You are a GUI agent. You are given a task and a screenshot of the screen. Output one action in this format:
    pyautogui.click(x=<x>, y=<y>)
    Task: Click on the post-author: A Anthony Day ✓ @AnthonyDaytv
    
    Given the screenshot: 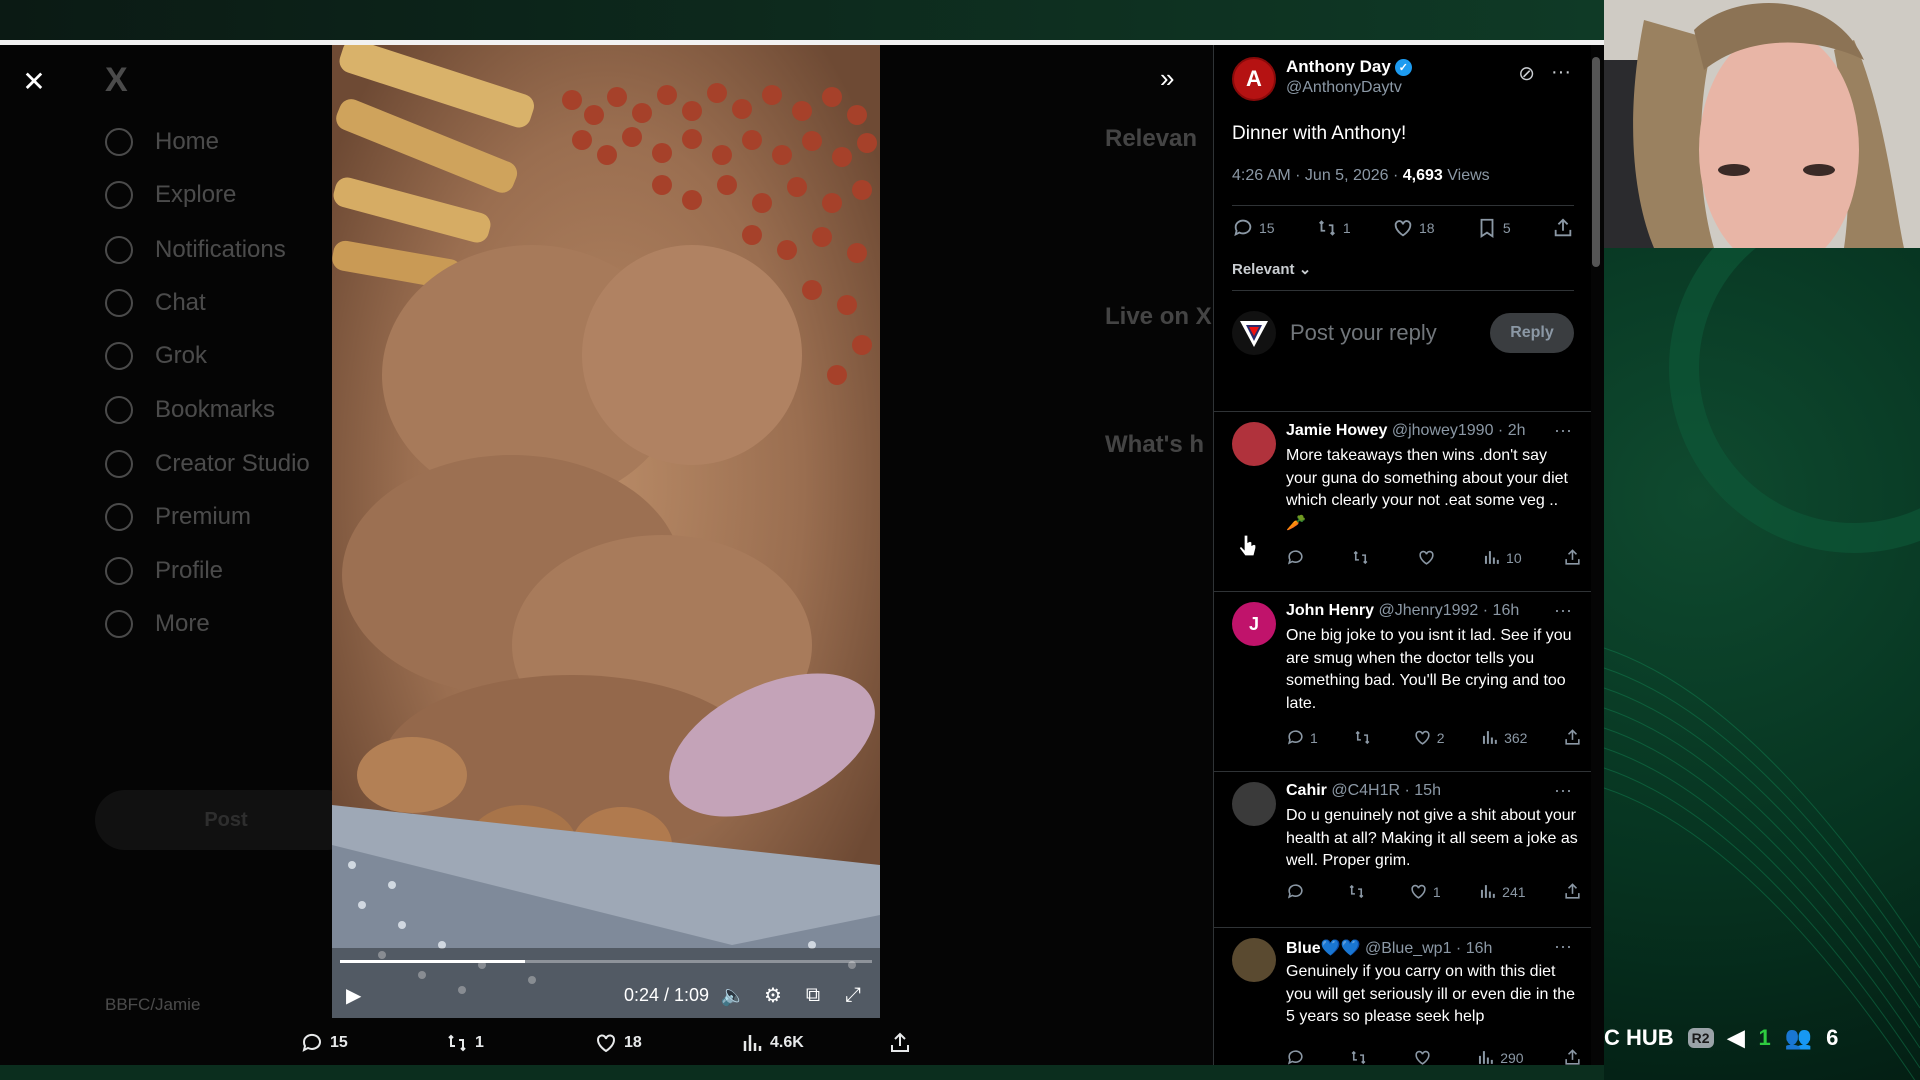 What is the action you would take?
    pyautogui.click(x=1322, y=79)
    